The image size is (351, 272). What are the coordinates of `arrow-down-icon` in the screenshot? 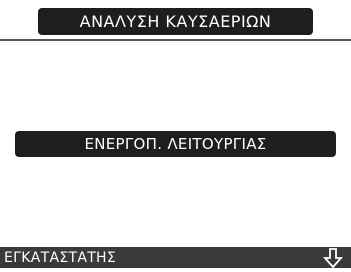 It's located at (333, 258).